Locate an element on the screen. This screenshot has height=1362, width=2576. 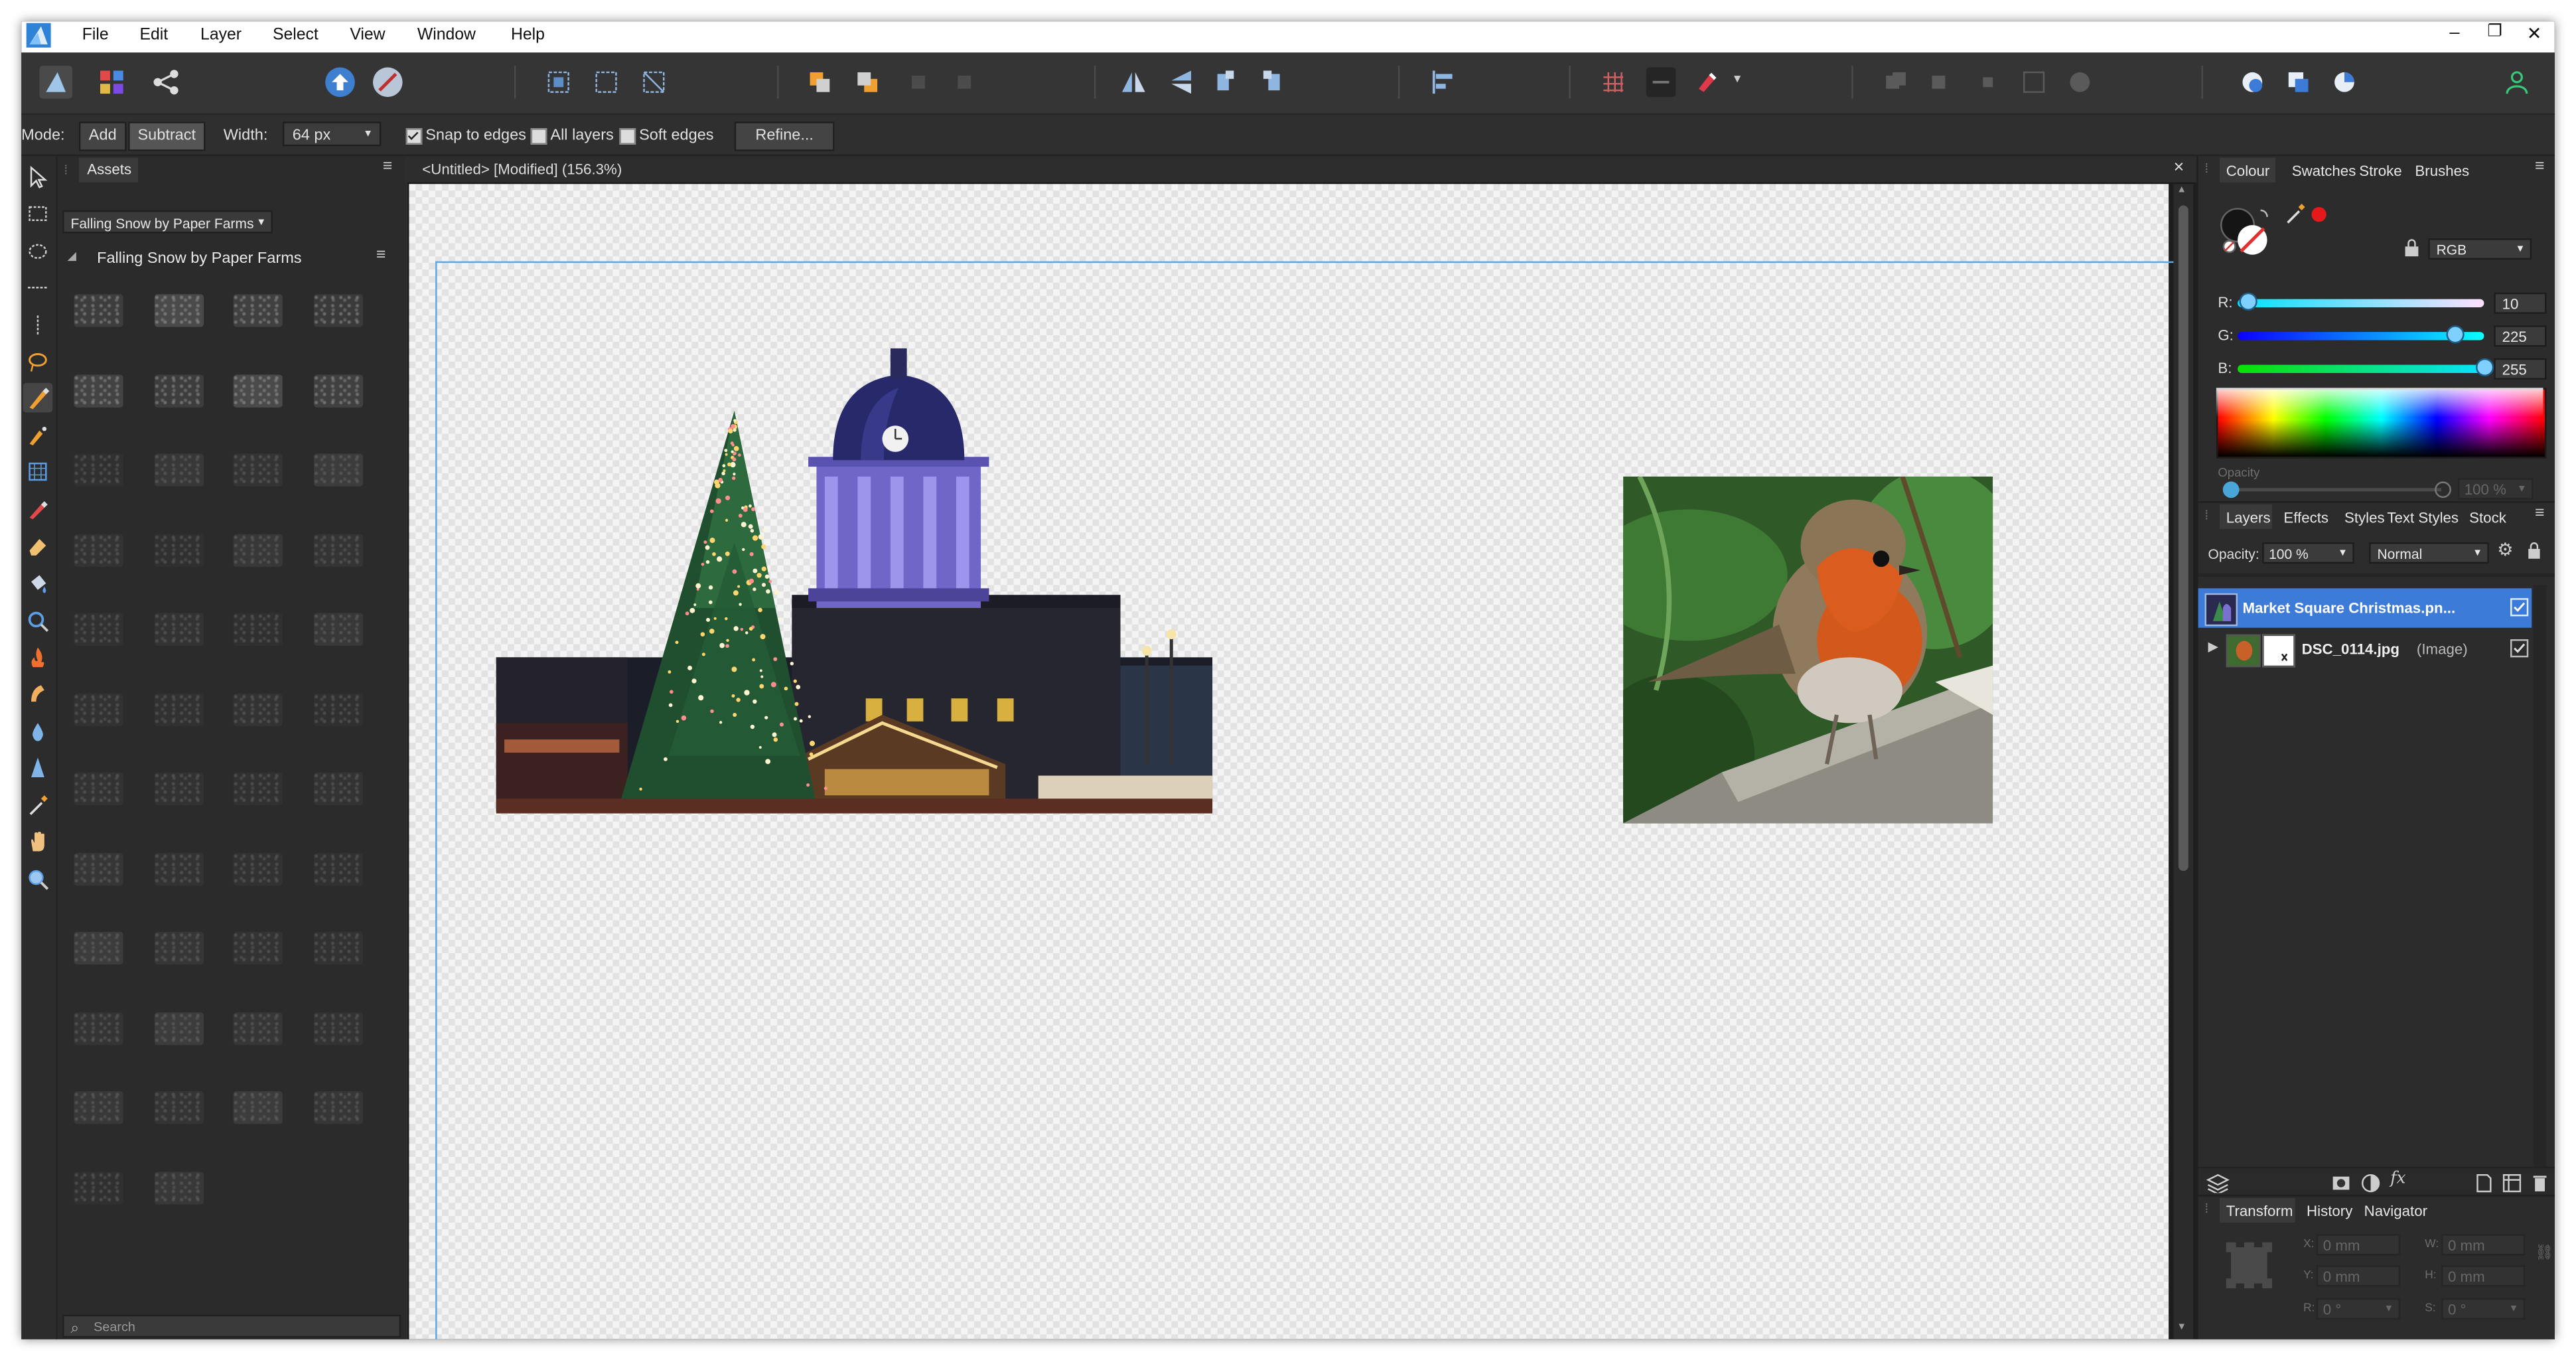
share-icon is located at coordinates (166, 83).